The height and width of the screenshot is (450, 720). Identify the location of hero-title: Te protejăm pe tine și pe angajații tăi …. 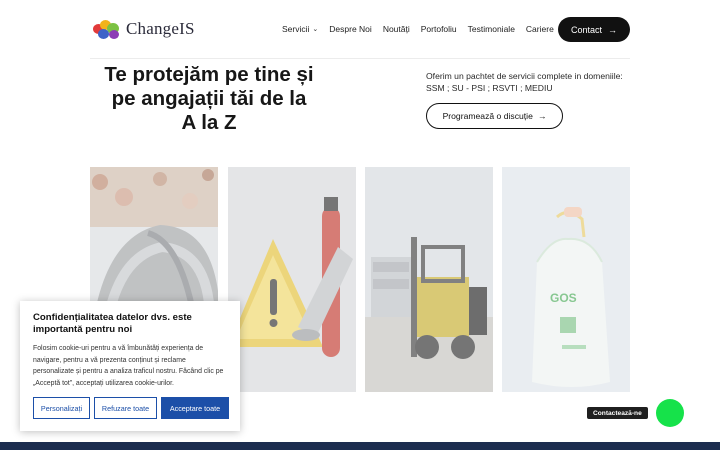
(209, 99).